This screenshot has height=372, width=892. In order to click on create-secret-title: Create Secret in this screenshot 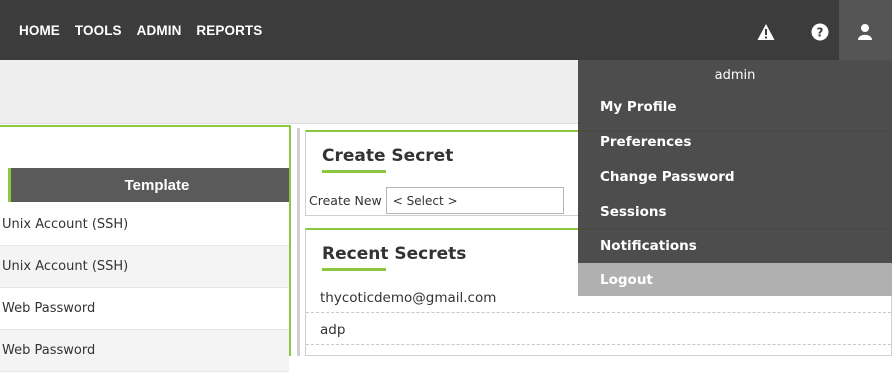, I will do `click(388, 156)`.